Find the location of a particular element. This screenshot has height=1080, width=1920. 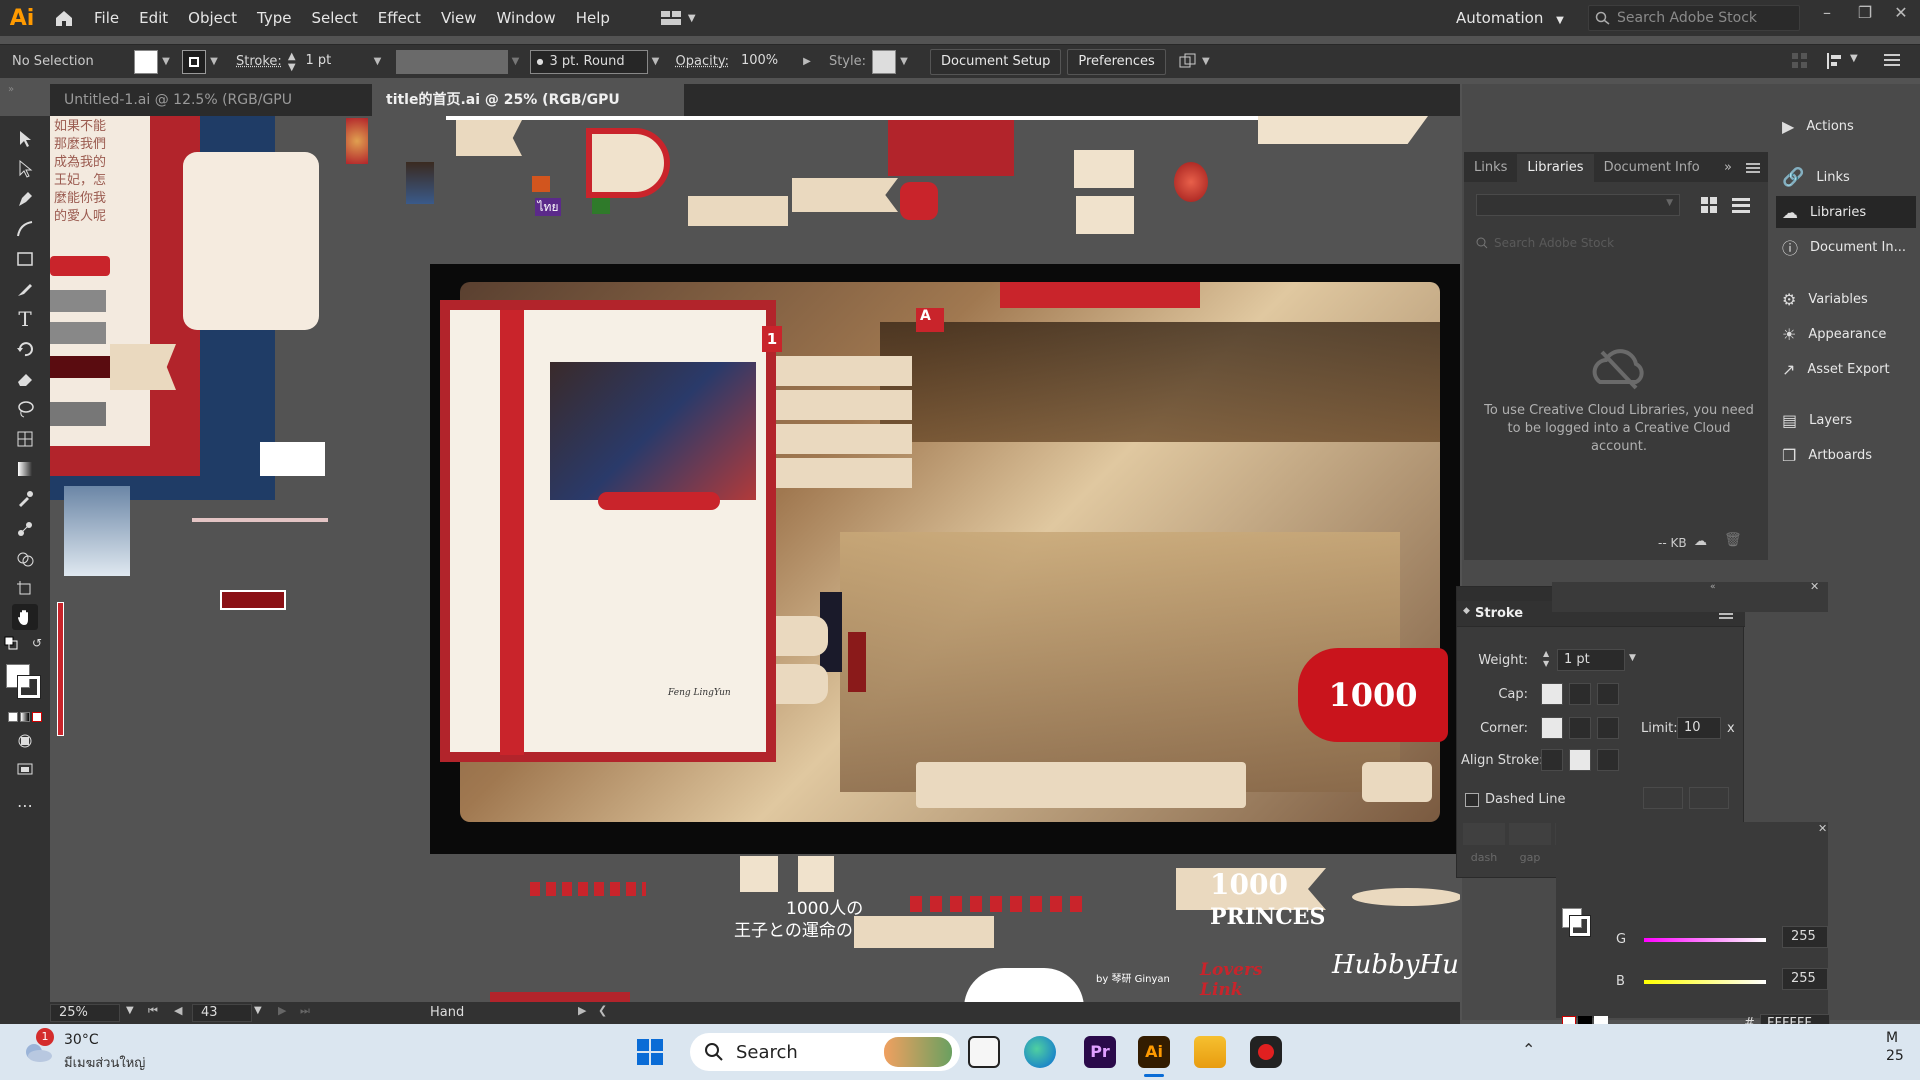

recorder-icon is located at coordinates (1266, 1052).